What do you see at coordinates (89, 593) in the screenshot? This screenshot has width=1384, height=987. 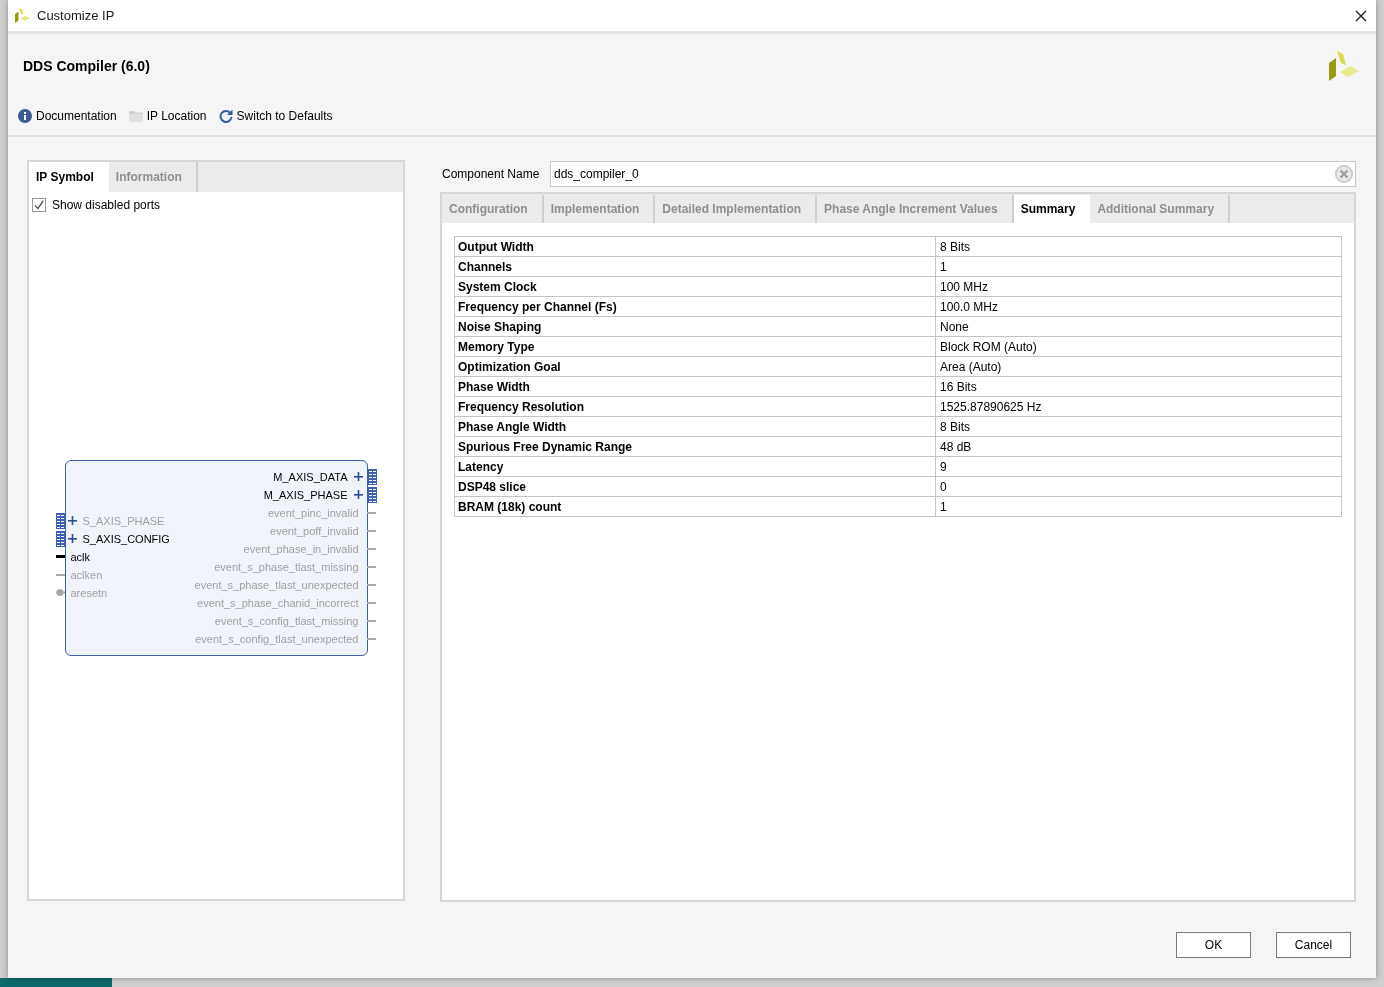 I see `port-label: aresetn` at bounding box center [89, 593].